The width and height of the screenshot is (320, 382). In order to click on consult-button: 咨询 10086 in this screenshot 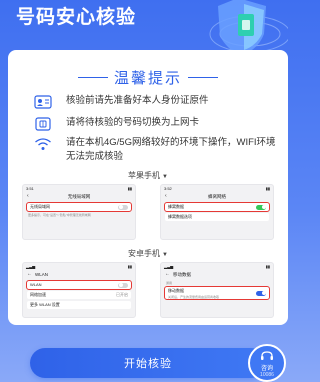, I will do `click(267, 363)`.